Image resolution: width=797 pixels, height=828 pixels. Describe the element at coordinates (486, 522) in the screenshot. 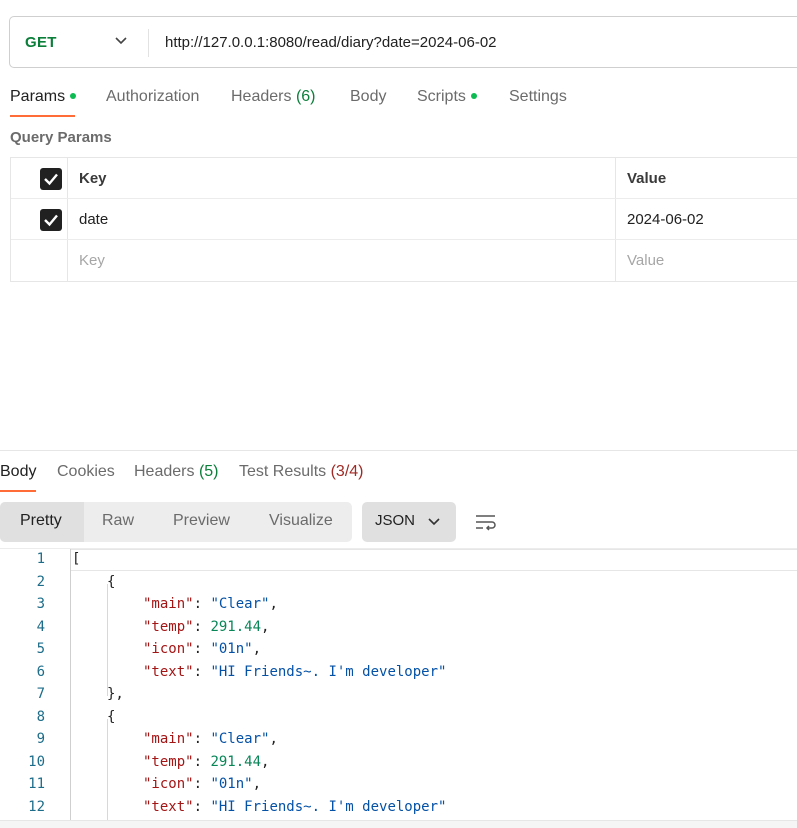

I see `wrap-lines-icon` at that location.